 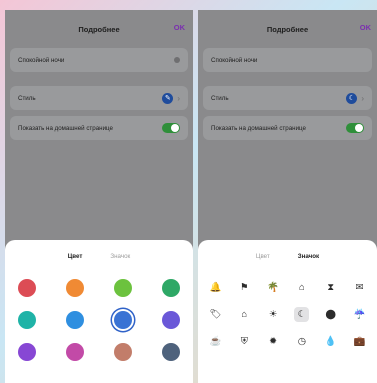 I want to click on status-dot-icon, so click(x=177, y=60).